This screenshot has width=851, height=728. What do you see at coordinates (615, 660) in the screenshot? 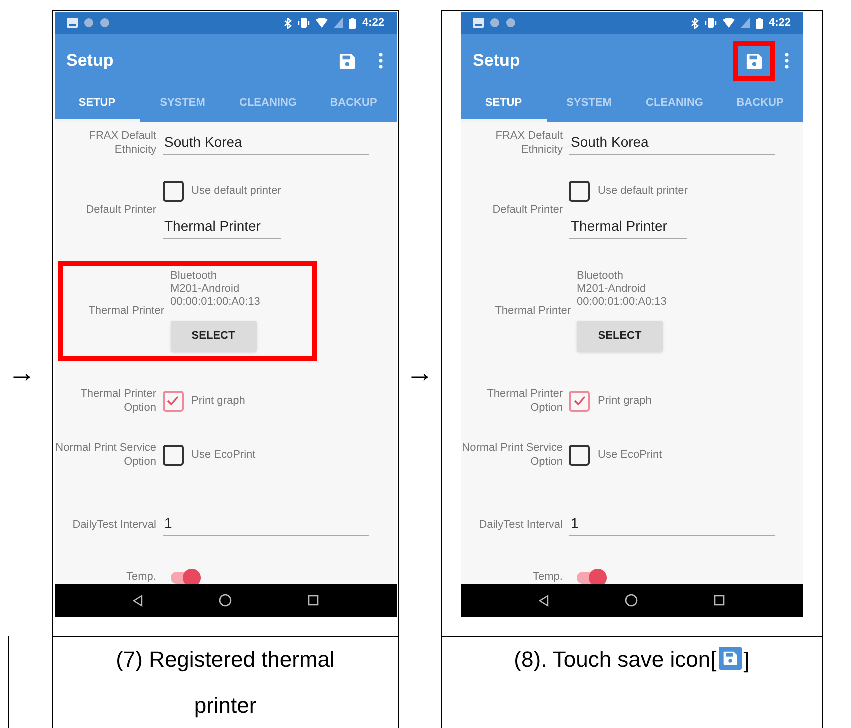
I see `caption-text: (8). Touch save icon[` at bounding box center [615, 660].